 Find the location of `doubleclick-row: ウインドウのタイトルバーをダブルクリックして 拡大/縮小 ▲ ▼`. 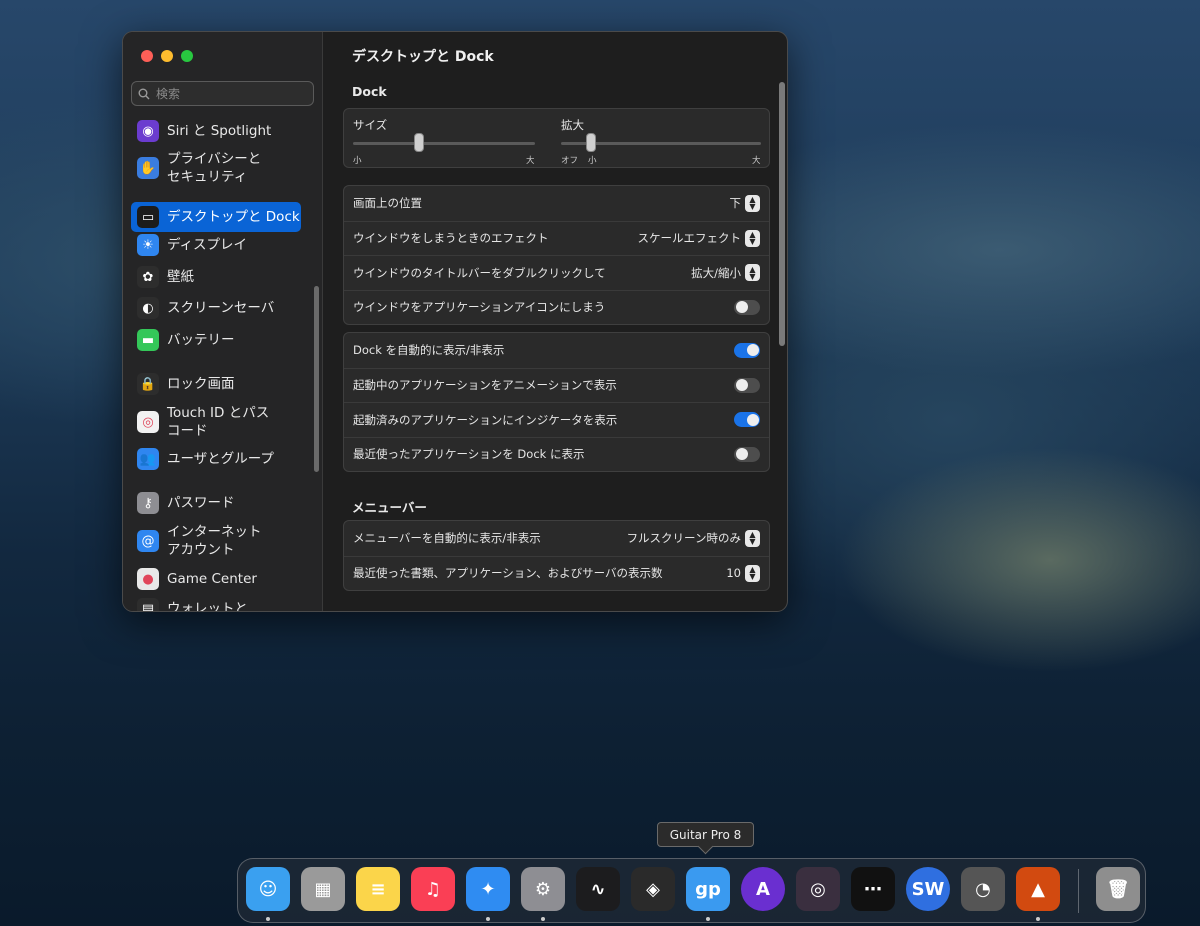

doubleclick-row: ウインドウのタイトルバーをダブルクリックして 拡大/縮小 ▲ ▼ is located at coordinates (556, 272).